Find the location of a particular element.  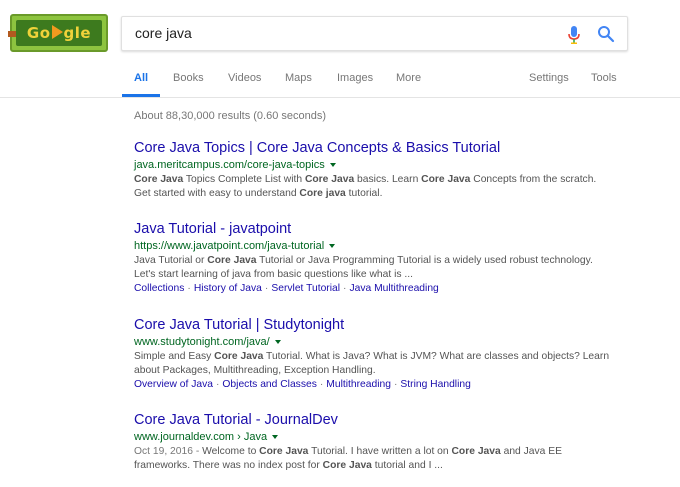

tab-settings: Settings is located at coordinates (549, 78).